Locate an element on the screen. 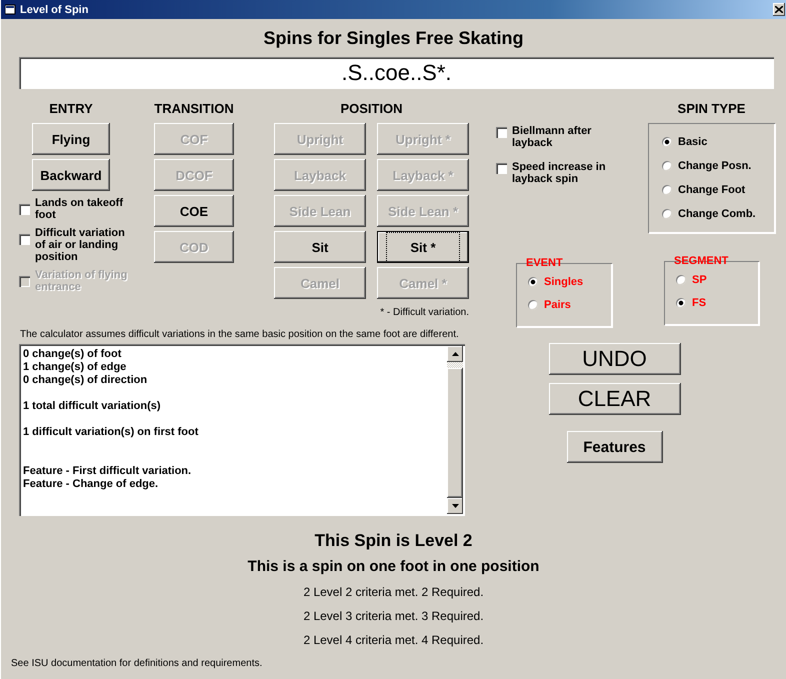 This screenshot has height=679, width=786. close-icon is located at coordinates (779, 9).